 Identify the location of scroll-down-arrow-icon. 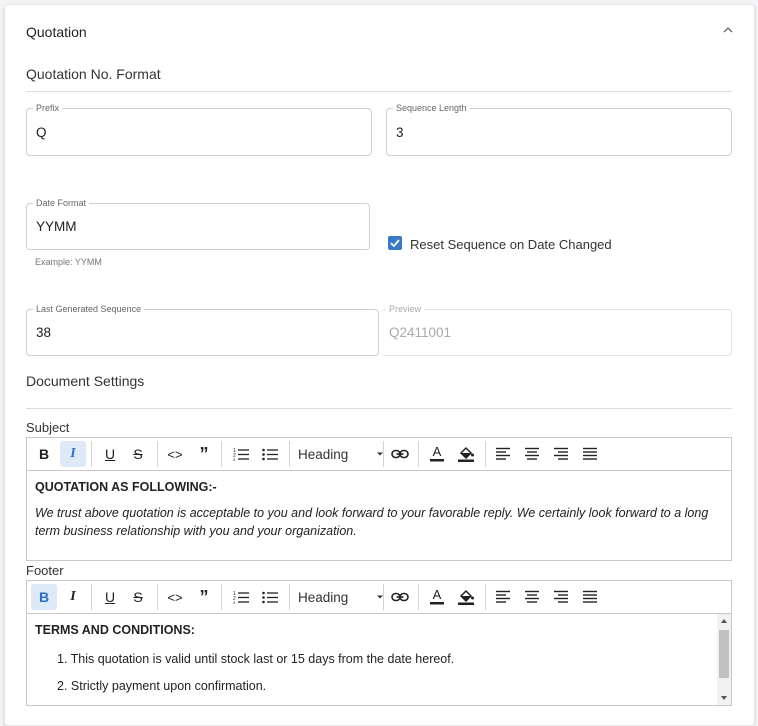
(724, 698).